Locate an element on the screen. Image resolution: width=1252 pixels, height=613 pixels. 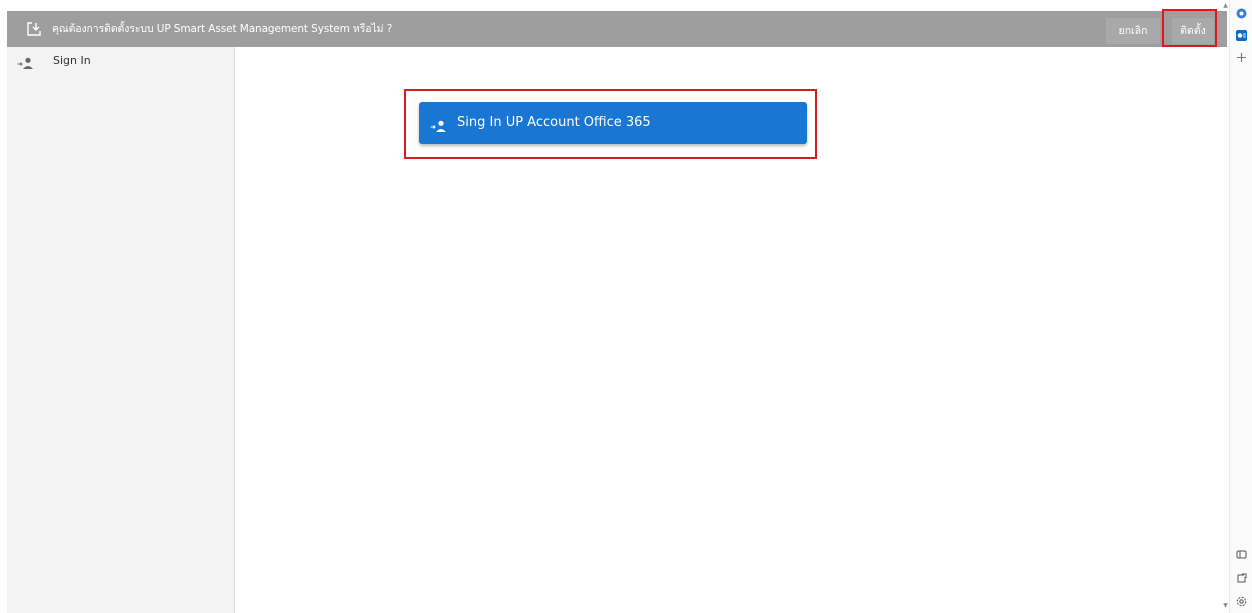
scroll-down-arrow-icon: ▼ is located at coordinates (1225, 606).